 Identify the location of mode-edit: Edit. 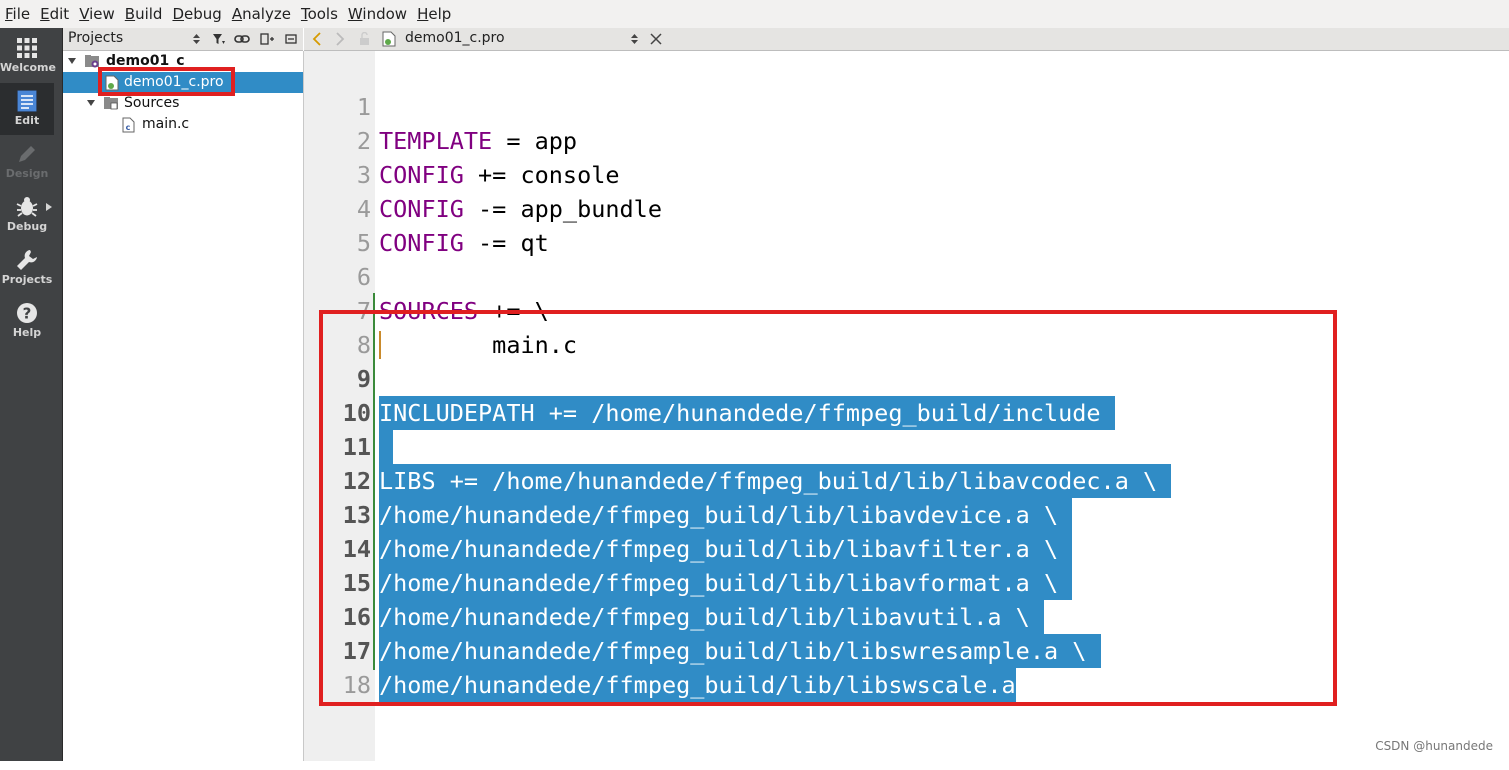
(27, 109).